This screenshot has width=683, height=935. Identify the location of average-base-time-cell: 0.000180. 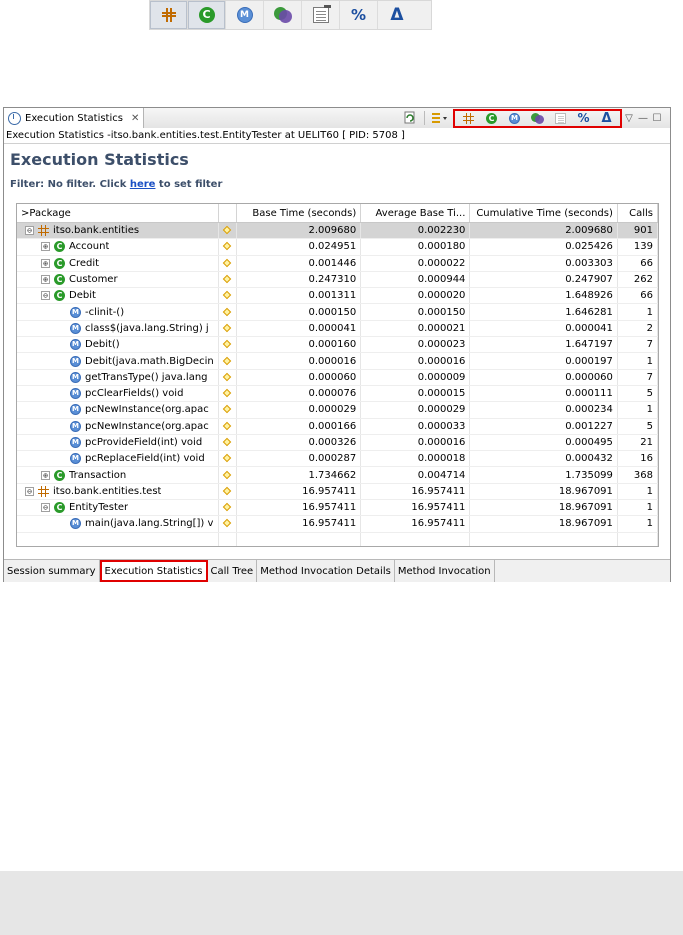
(415, 247).